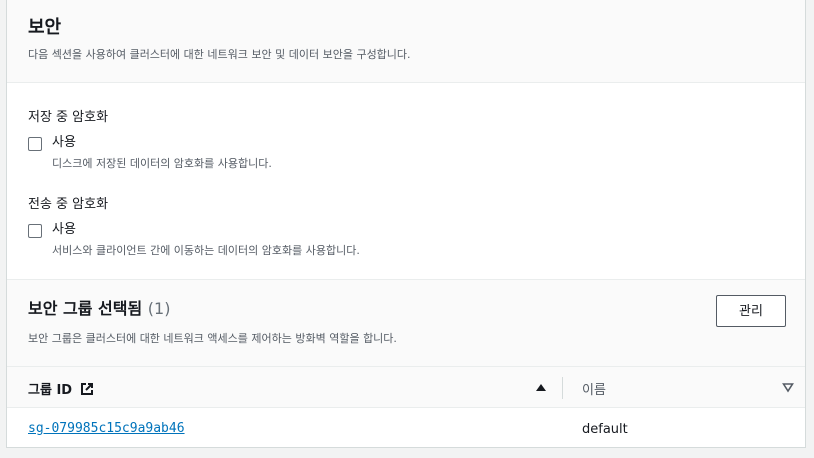  Describe the element at coordinates (406, 428) in the screenshot. I see `table-row: sg-079985c15c9a9ab46 default` at that location.